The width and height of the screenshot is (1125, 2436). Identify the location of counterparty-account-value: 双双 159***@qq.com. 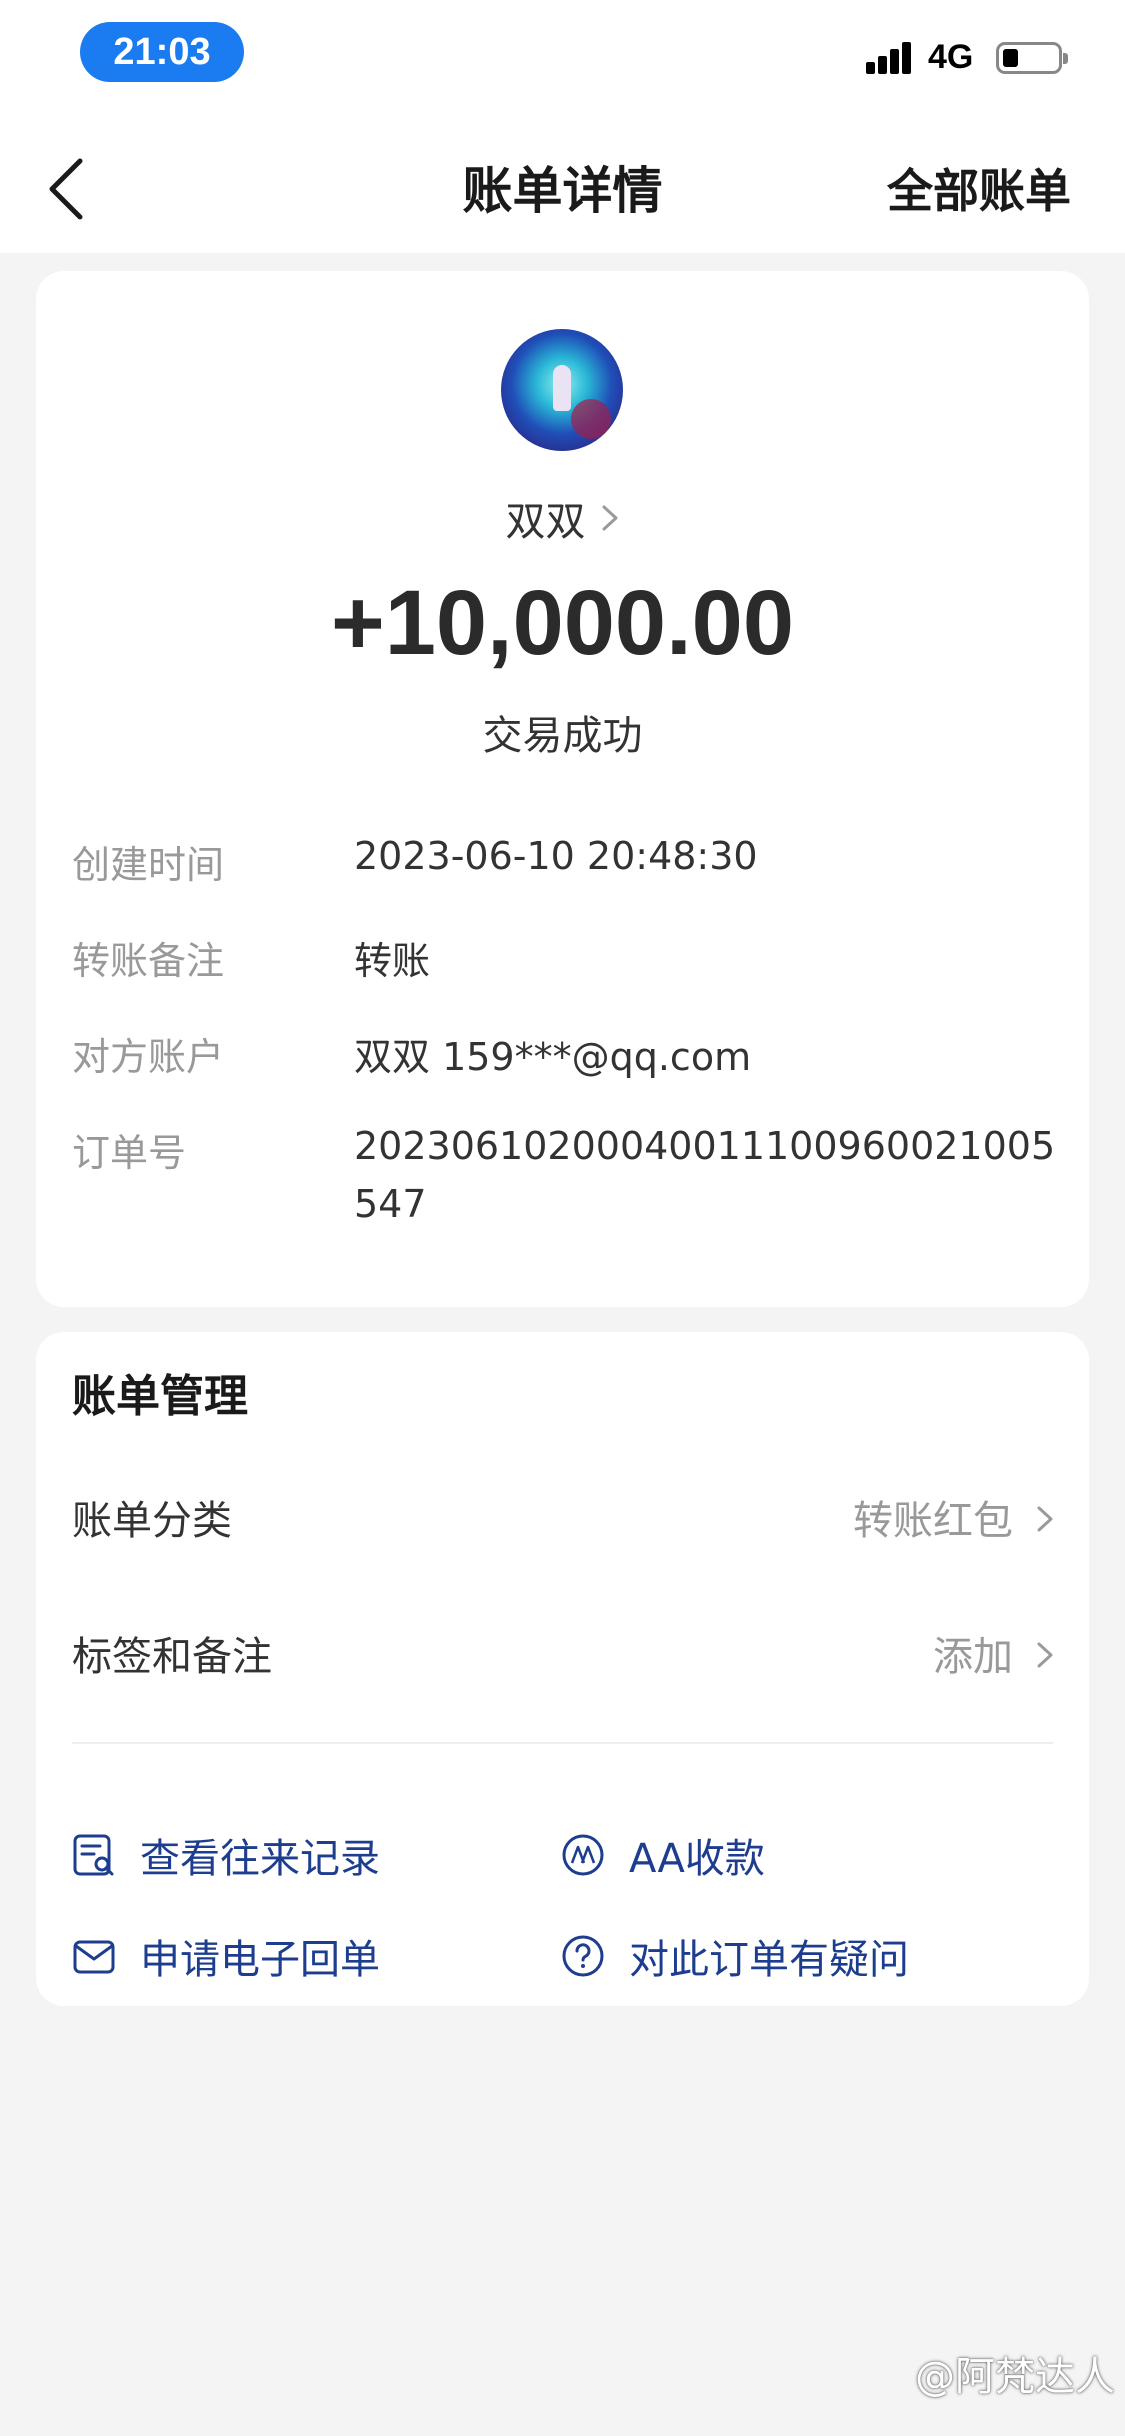
(553, 1057).